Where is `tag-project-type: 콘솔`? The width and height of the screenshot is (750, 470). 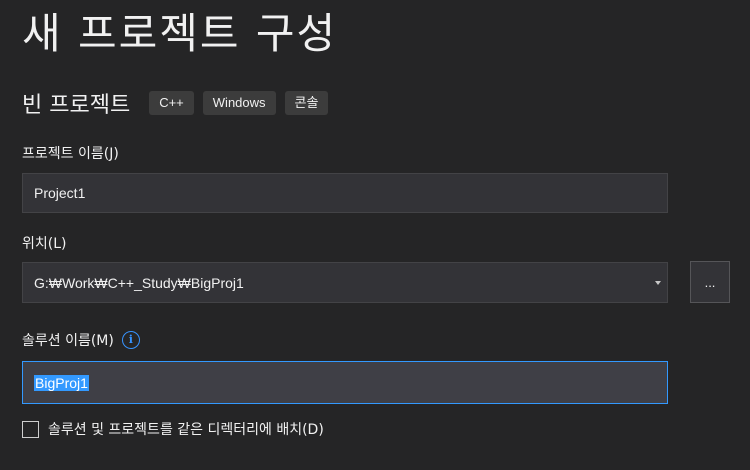 tag-project-type: 콘솔 is located at coordinates (306, 103).